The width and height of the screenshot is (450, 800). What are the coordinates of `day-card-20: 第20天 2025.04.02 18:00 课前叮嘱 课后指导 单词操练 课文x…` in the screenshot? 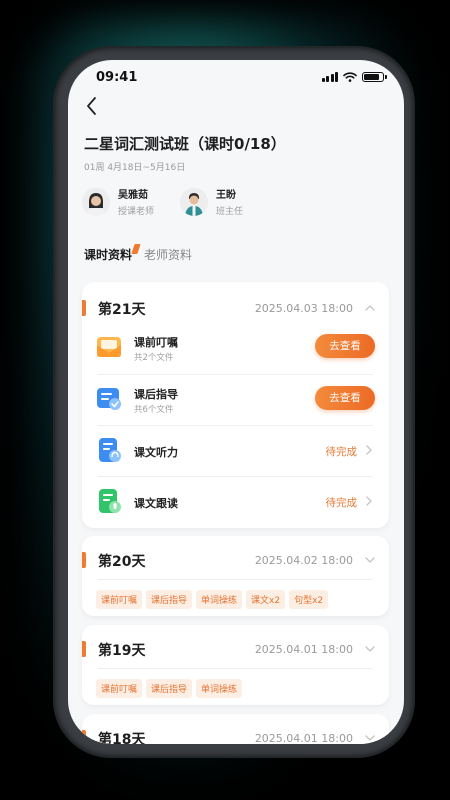 It's located at (235, 576).